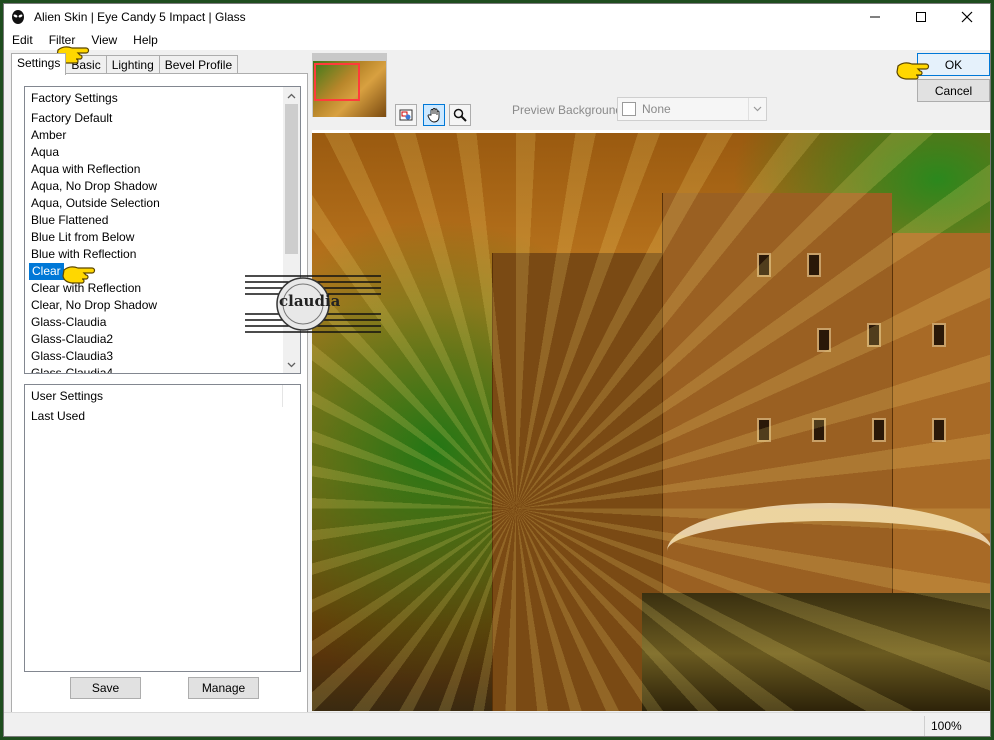  I want to click on scroll-down-button, so click(291, 364).